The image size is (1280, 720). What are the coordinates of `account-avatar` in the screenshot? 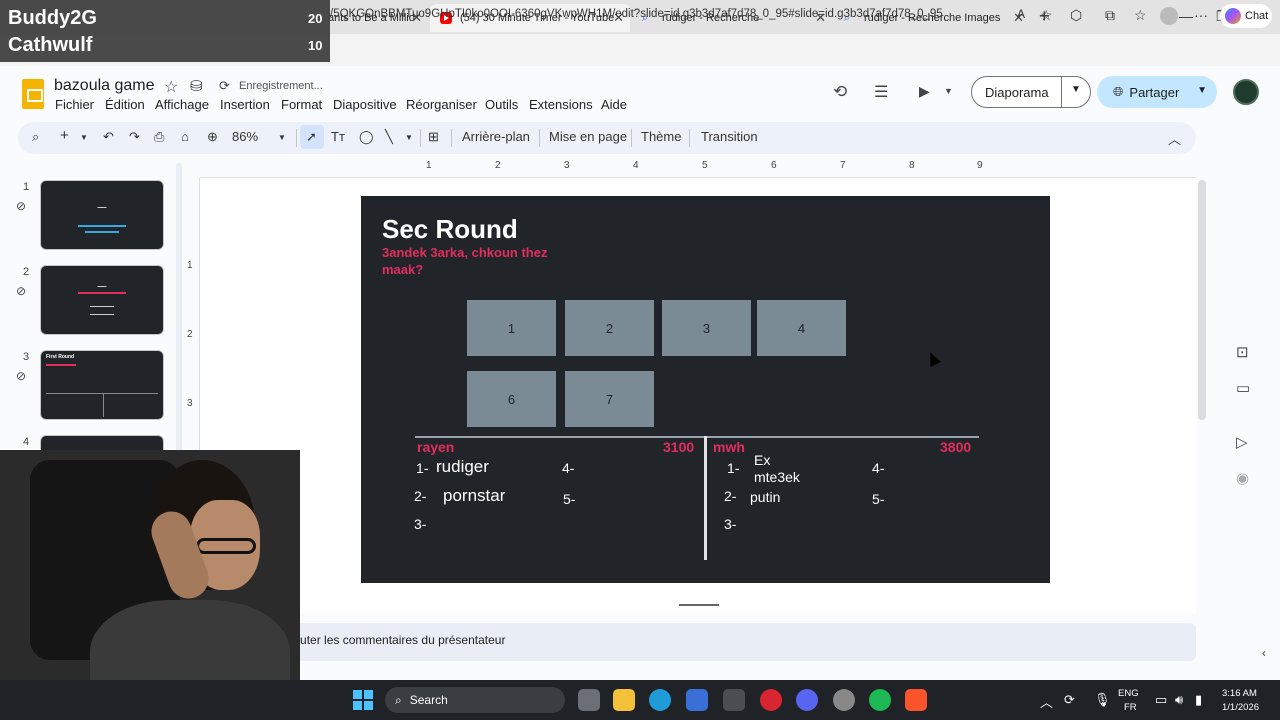 It's located at (1246, 92).